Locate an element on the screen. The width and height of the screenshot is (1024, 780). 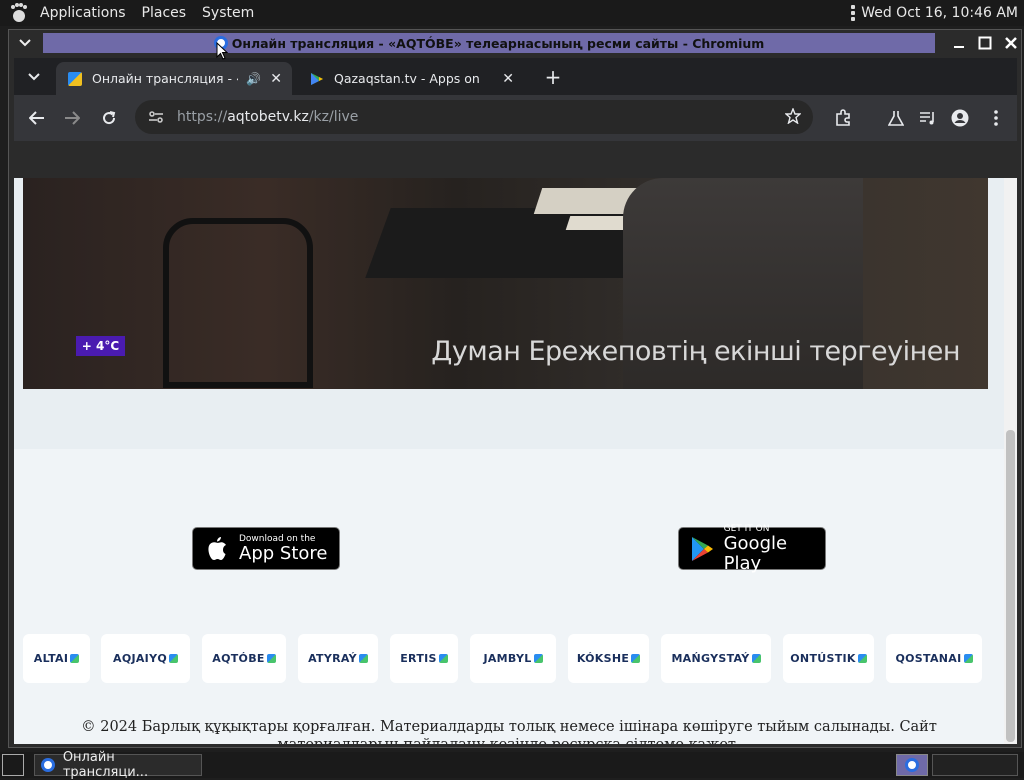
show-desktop-icon is located at coordinates (13, 765).